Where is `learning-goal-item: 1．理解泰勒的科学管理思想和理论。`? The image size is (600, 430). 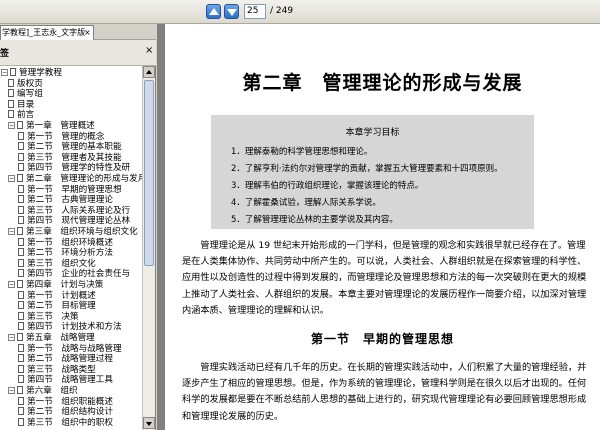
learning-goal-item: 1．理解泰勒的科学管理思想和理论。 is located at coordinates (302, 152).